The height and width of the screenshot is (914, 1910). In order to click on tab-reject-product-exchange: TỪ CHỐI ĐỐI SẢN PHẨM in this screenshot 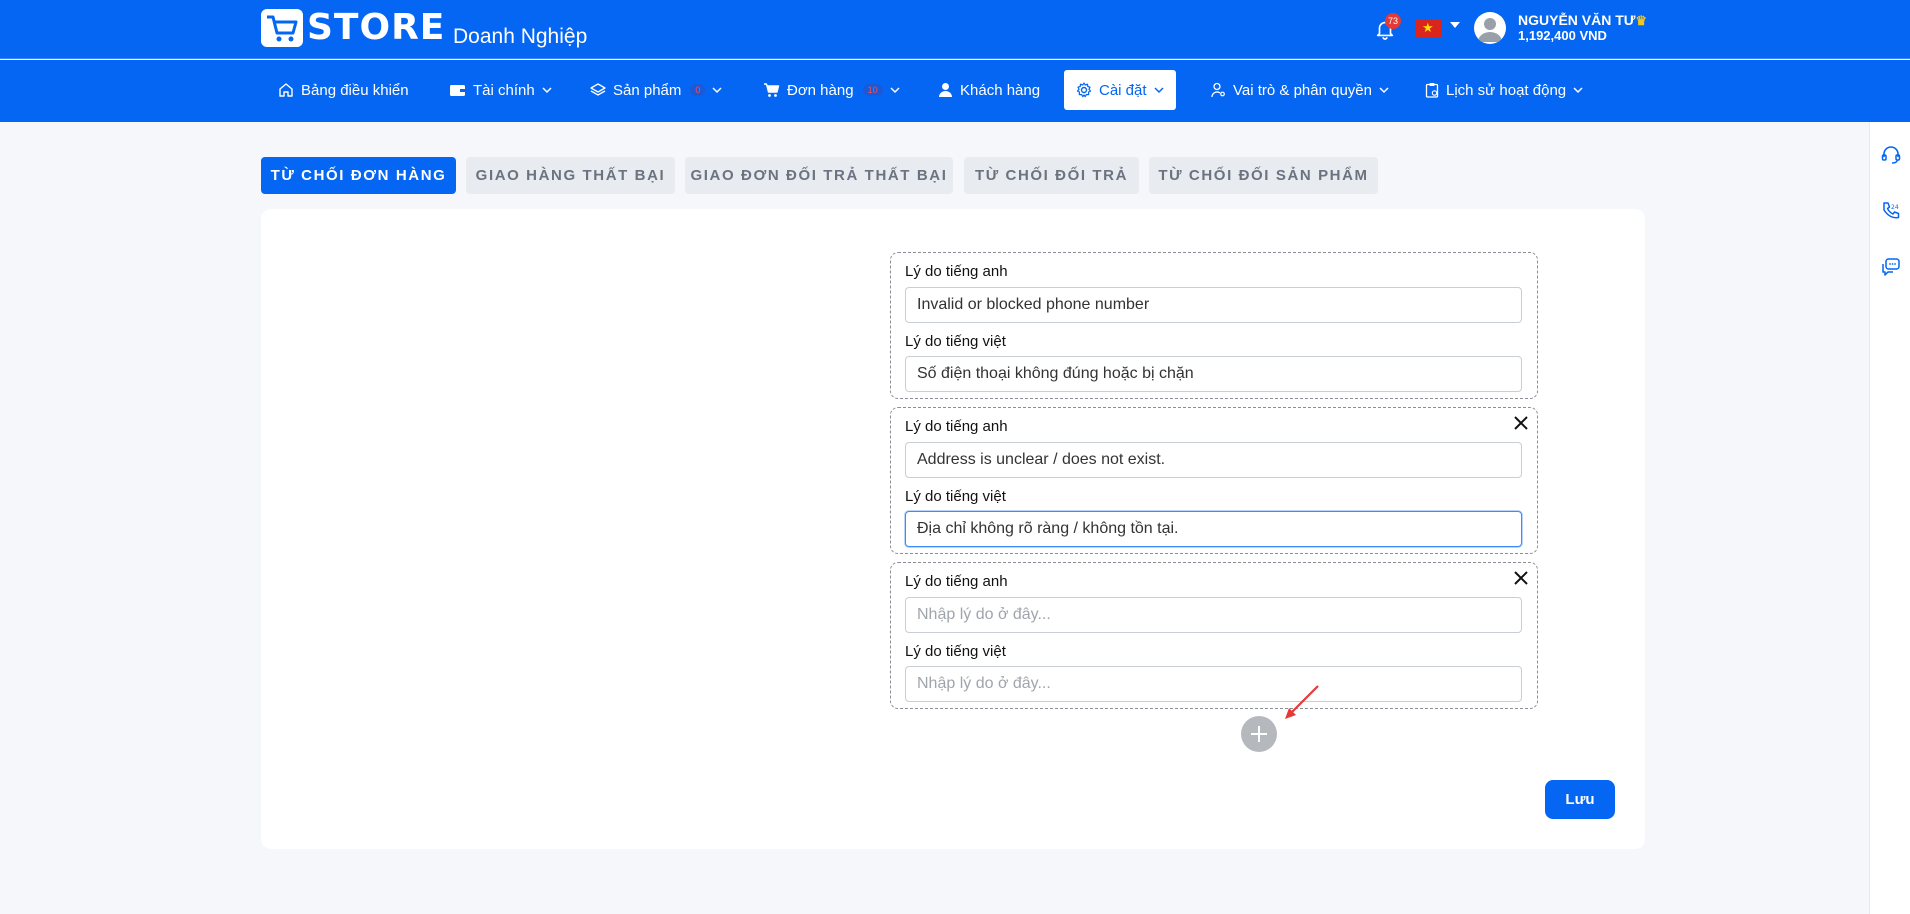, I will do `click(1263, 175)`.